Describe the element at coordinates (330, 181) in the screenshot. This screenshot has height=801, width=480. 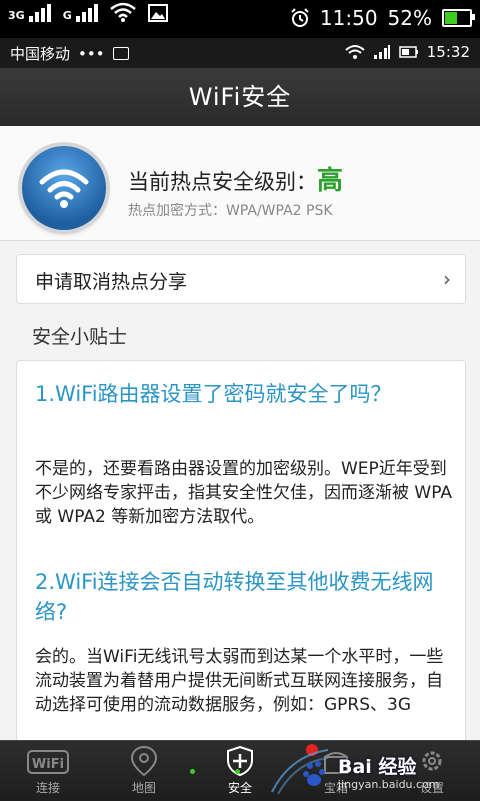
I see `security-level-value: 高` at that location.